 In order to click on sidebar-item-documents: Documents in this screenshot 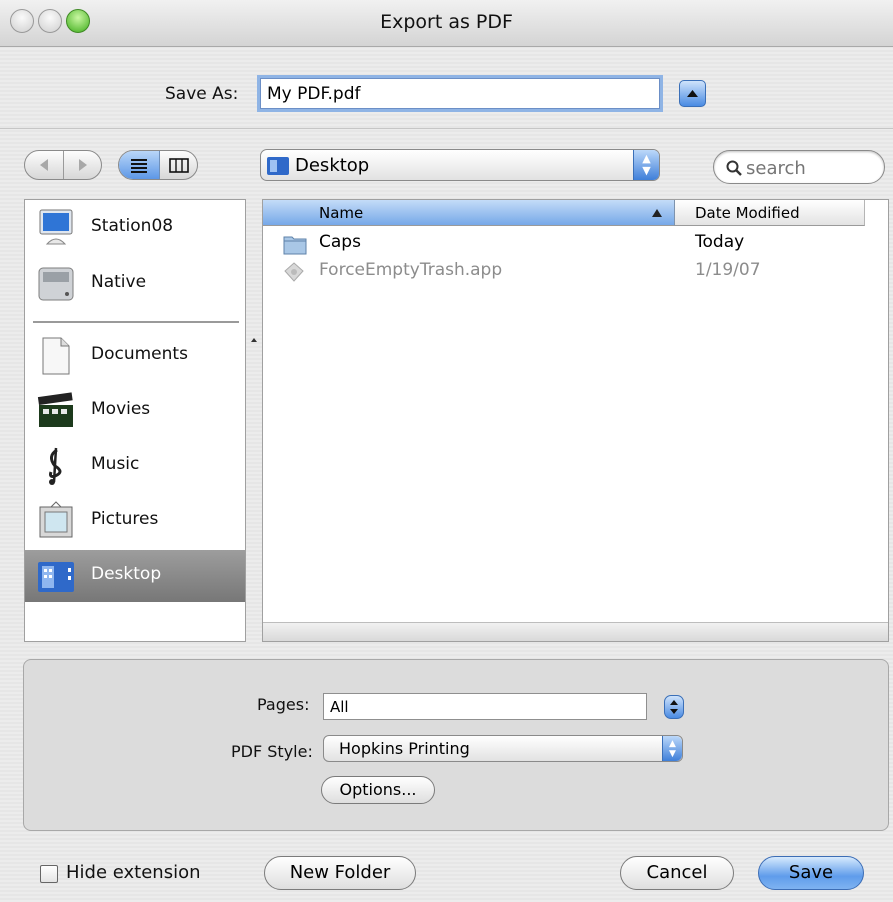, I will do `click(135, 356)`.